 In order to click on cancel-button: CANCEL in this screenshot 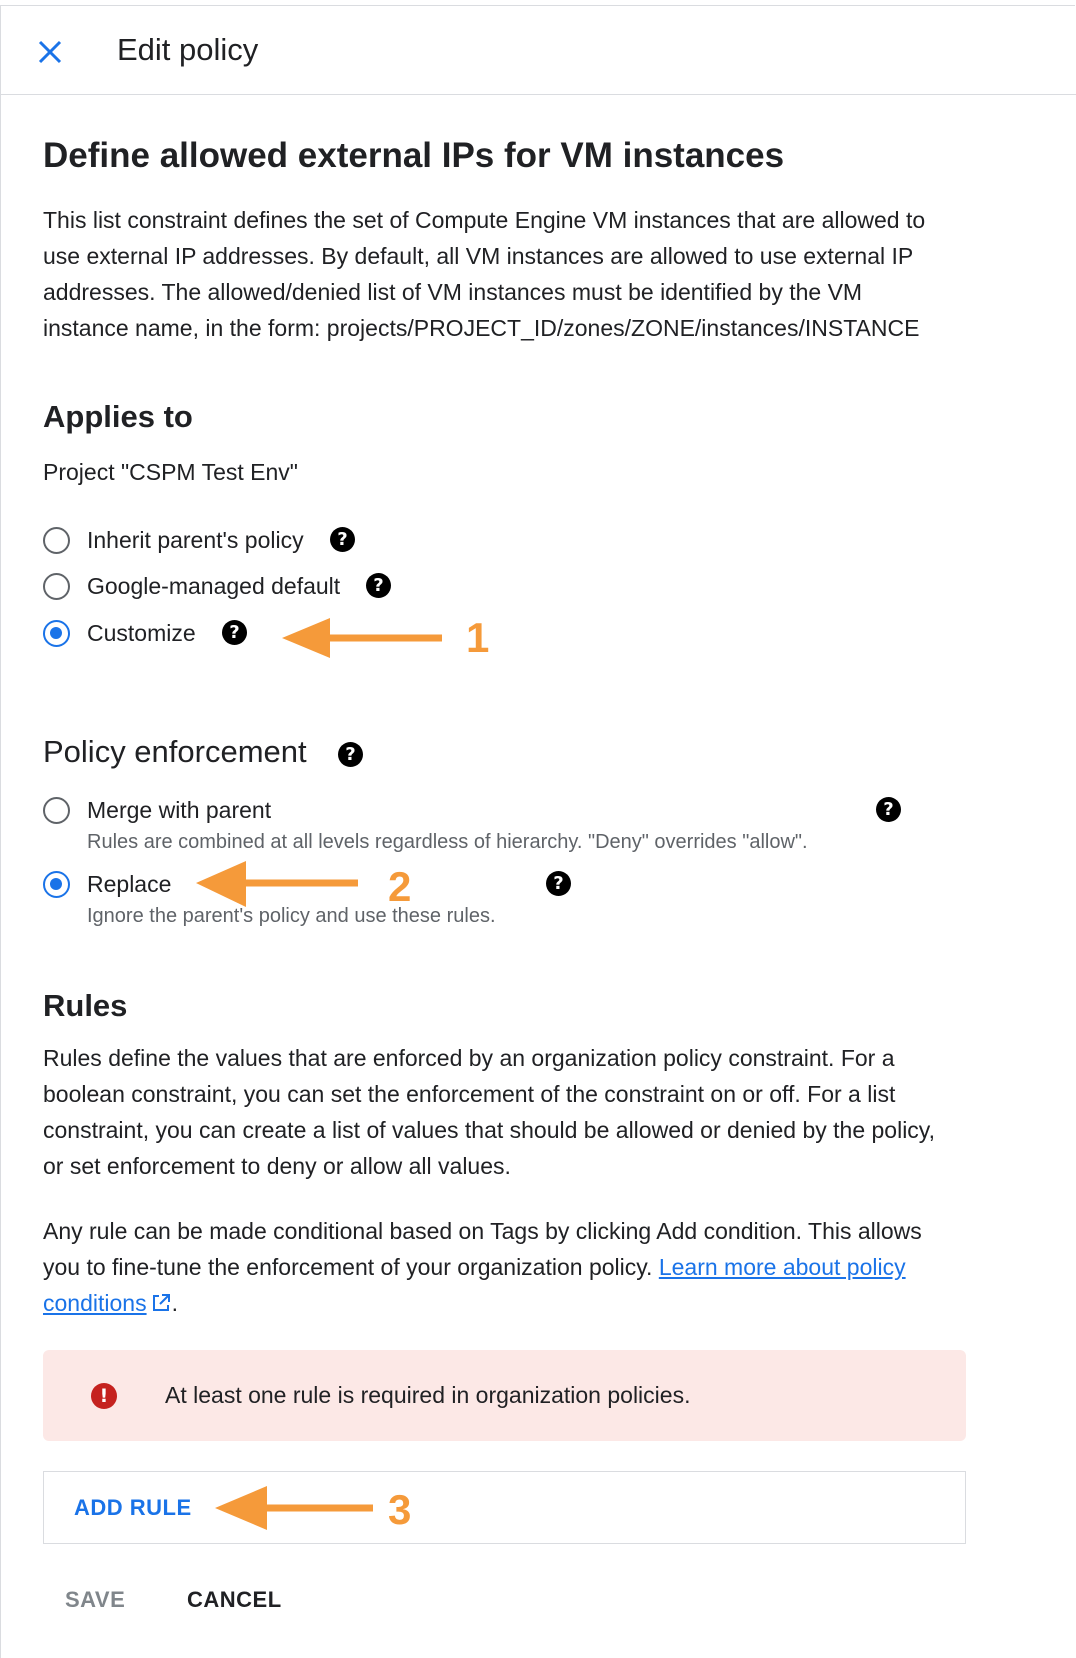, I will do `click(234, 1600)`.